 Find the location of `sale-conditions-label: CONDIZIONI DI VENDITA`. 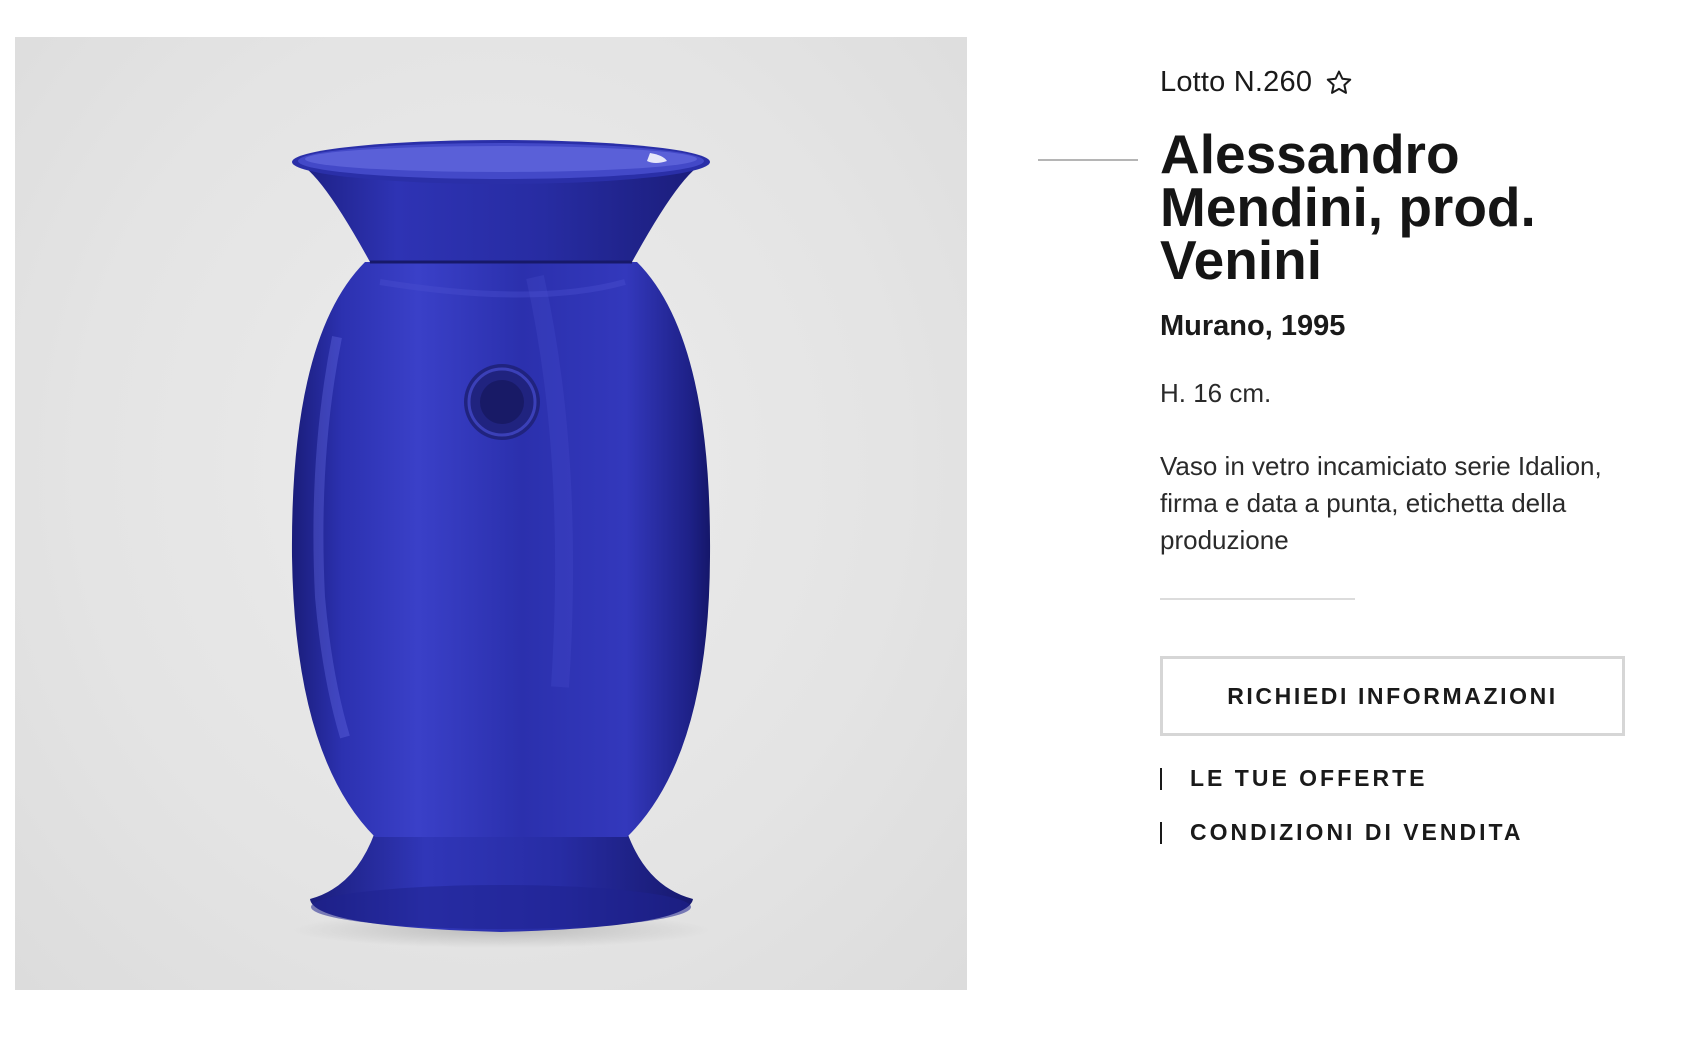

sale-conditions-label: CONDIZIONI DI VENDITA is located at coordinates (1357, 832).